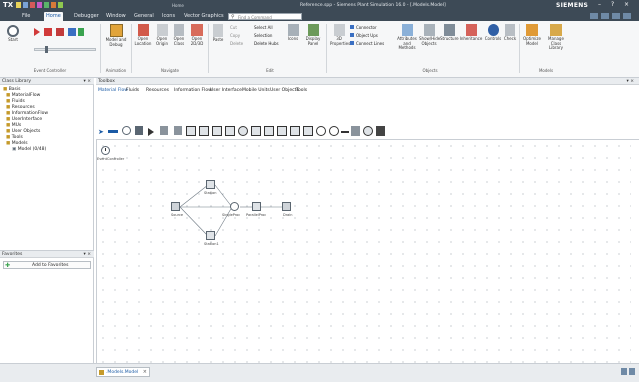 The image size is (639, 382). I want to click on playback-controls, so click(59, 32).